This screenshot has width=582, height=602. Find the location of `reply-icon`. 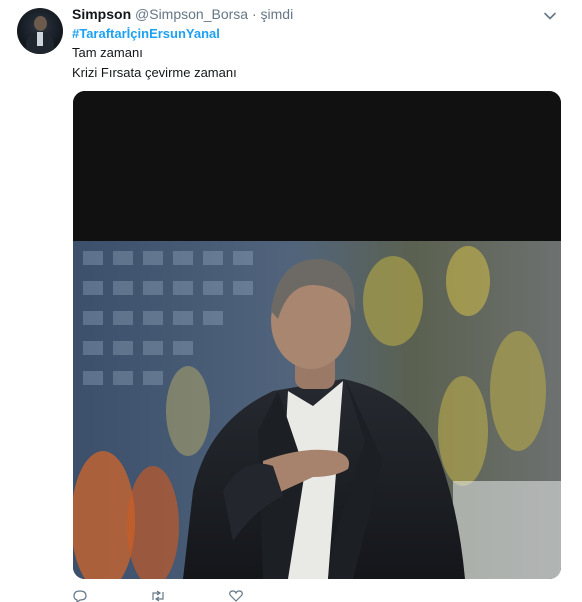

reply-icon is located at coordinates (80, 596).